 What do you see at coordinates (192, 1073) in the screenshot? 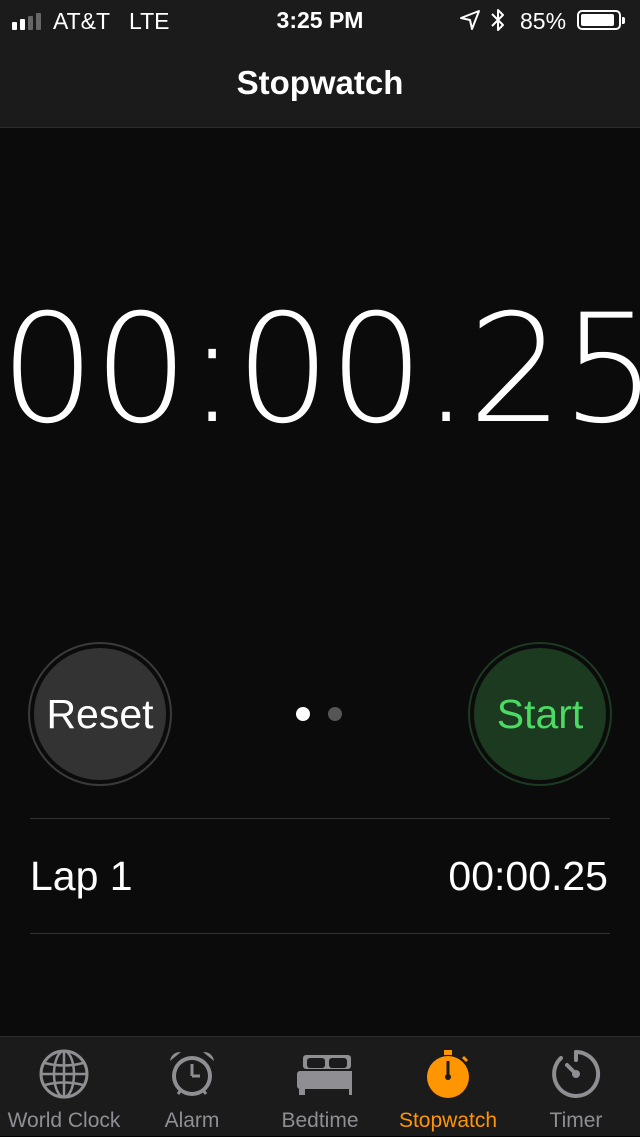
I see `alarm-clock-icon` at bounding box center [192, 1073].